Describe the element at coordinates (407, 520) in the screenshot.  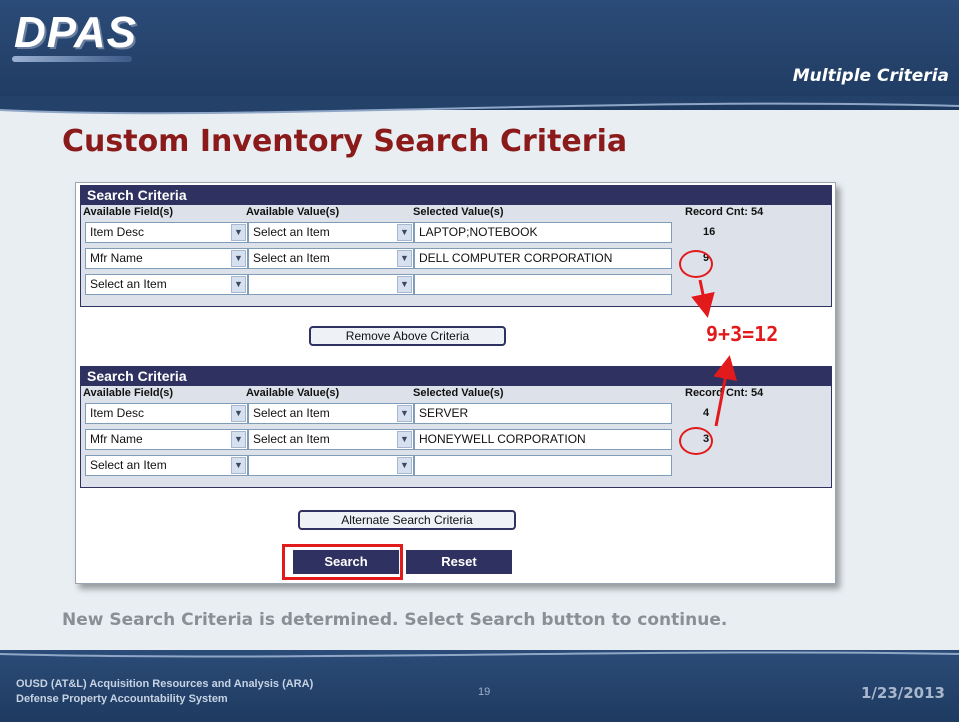
I see `alternate-search-criteria-button: Alternate Search Criteria` at that location.